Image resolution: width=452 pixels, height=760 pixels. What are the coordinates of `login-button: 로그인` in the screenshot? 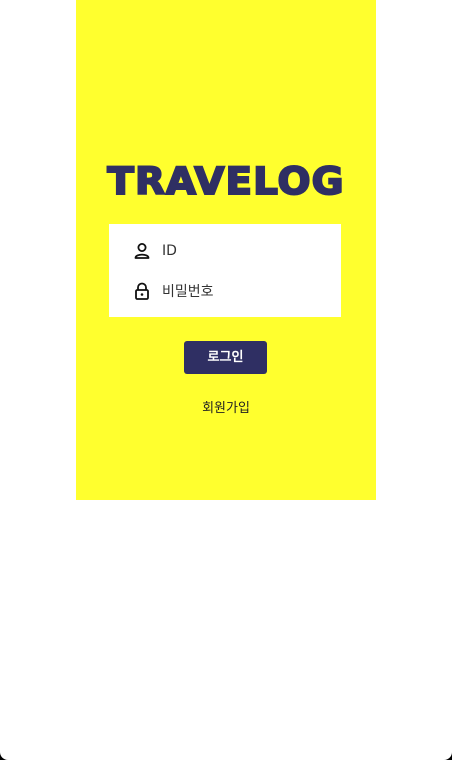 It's located at (225, 357).